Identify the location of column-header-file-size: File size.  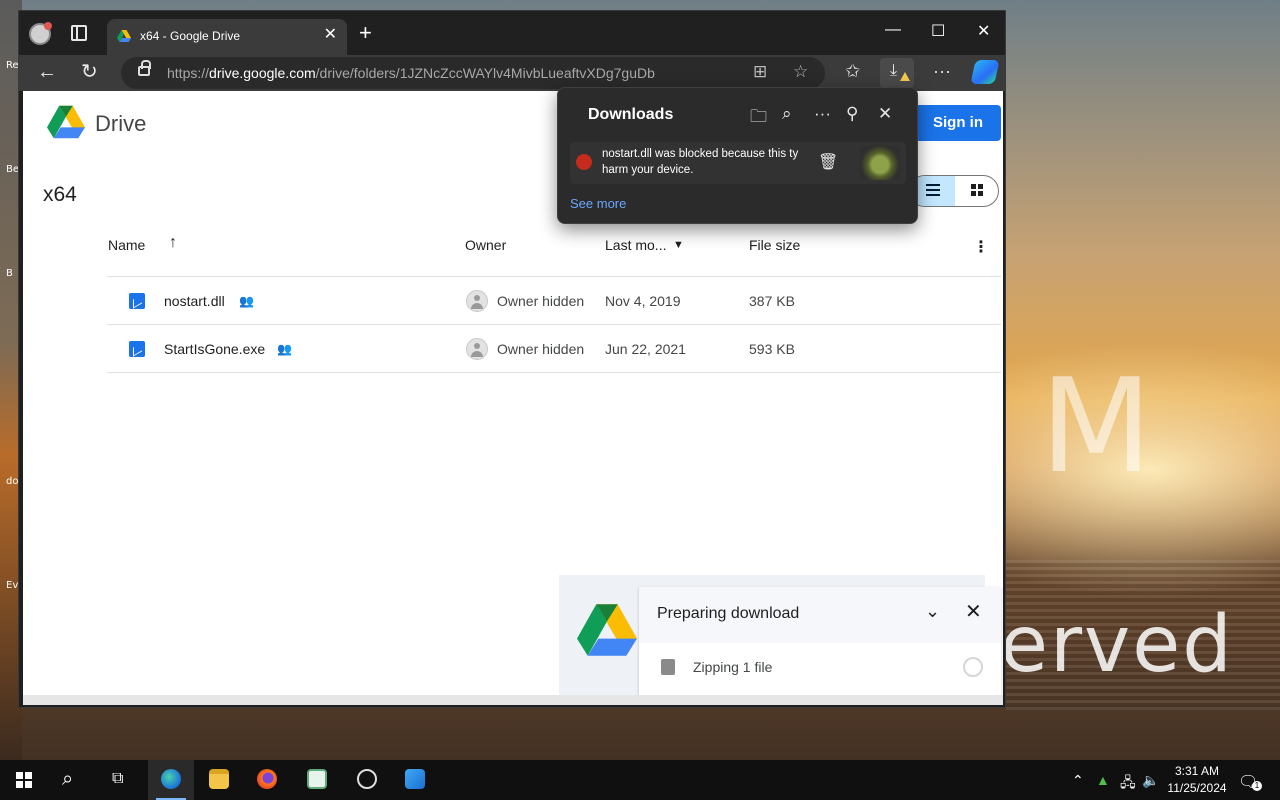
(774, 245).